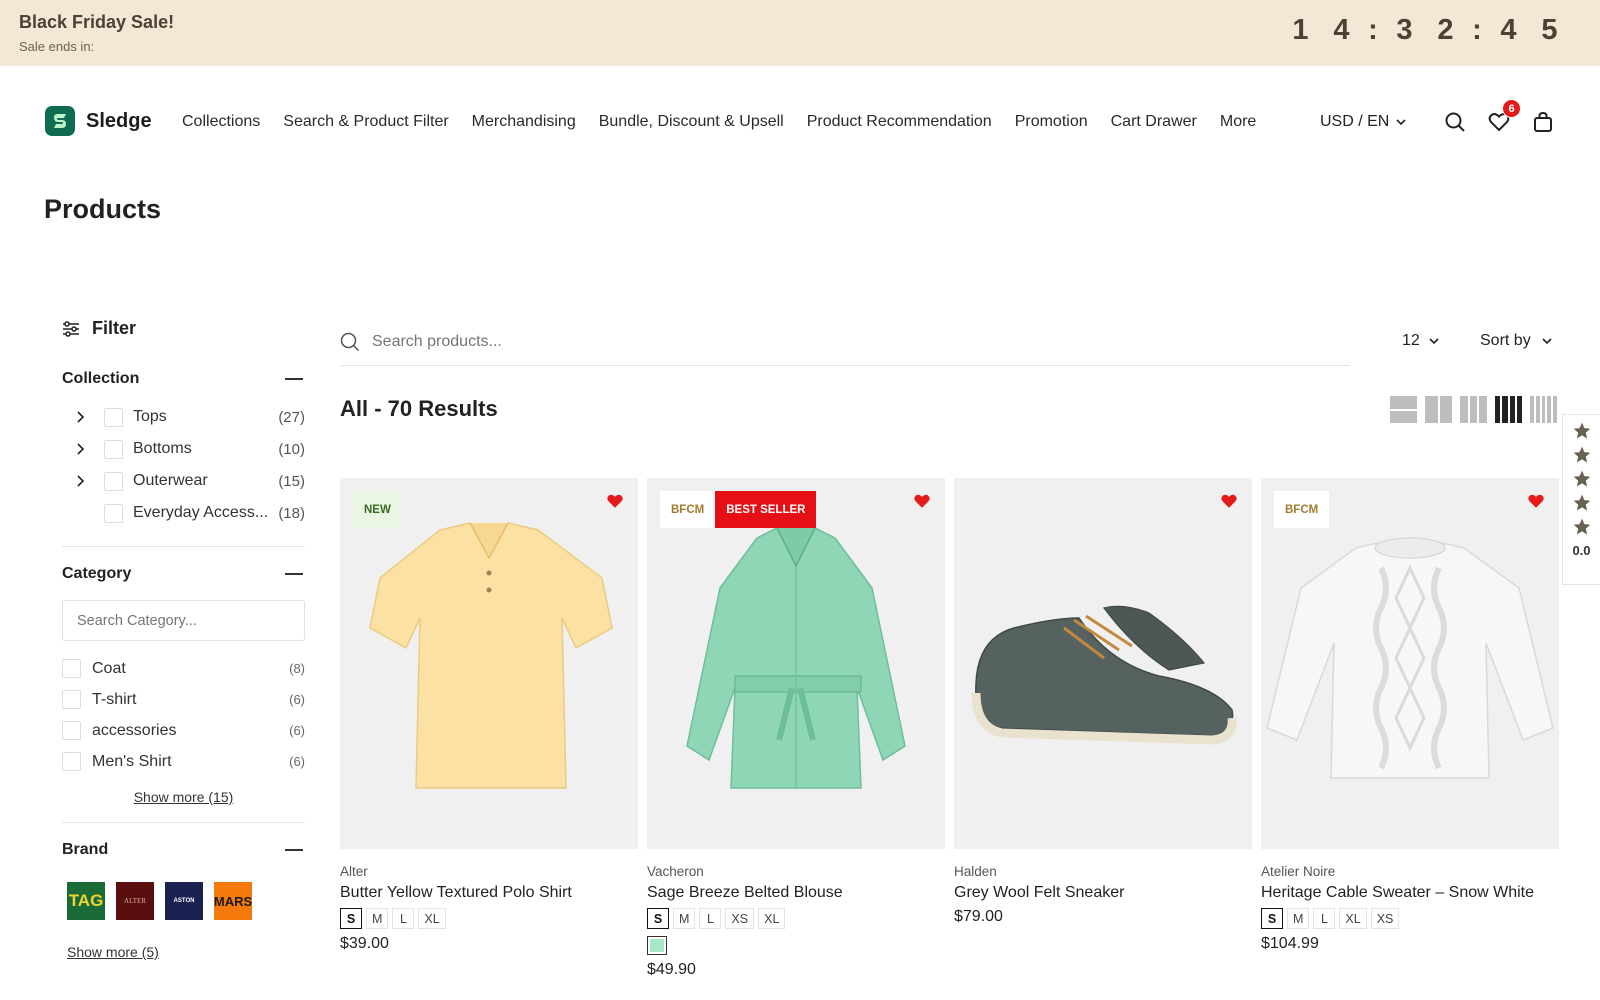 The height and width of the screenshot is (1000, 1600). I want to click on nav-item-bundle: Bundle, Discount & Upsell, so click(691, 122).